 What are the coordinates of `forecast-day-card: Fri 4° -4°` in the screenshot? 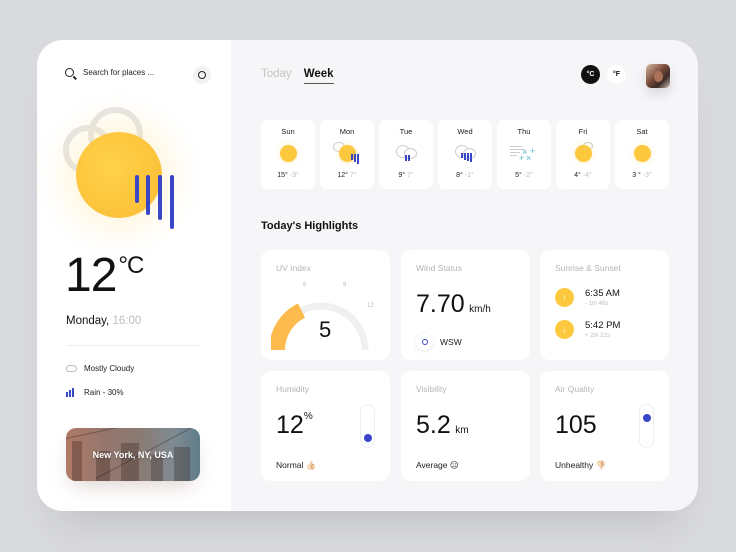 It's located at (583, 154).